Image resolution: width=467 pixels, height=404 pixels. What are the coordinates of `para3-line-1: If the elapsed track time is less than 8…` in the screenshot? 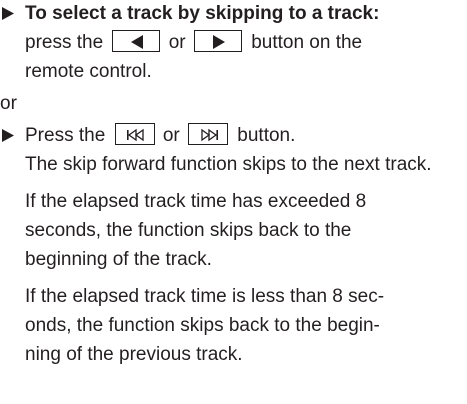 It's located at (205, 296).